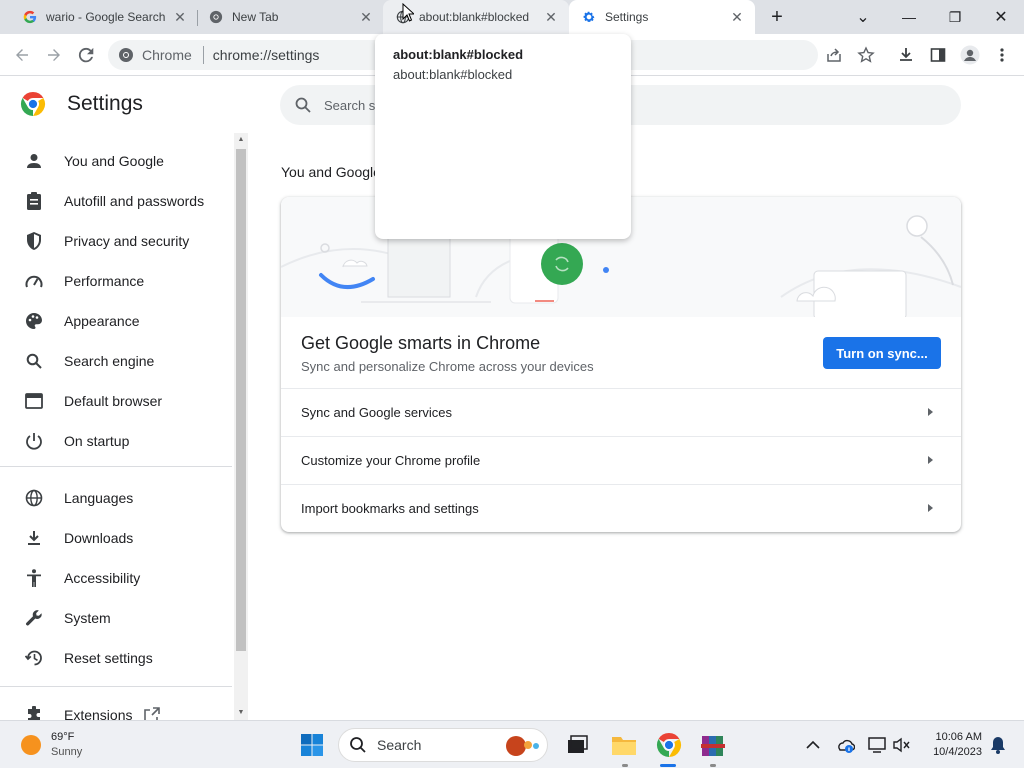 The height and width of the screenshot is (768, 1024). I want to click on sidebar-item-system: System, so click(116, 618).